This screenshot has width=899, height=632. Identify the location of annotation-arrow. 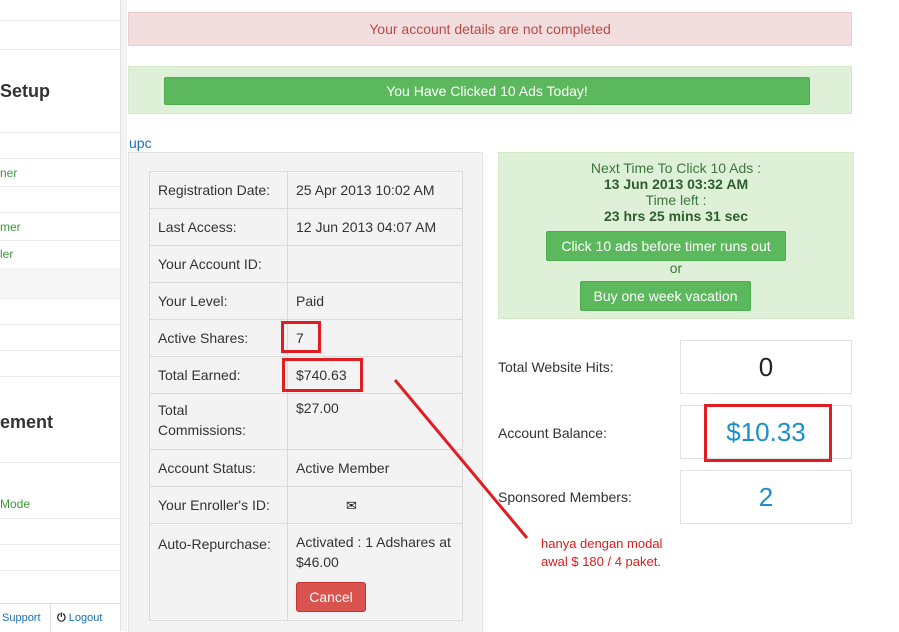
(461, 459).